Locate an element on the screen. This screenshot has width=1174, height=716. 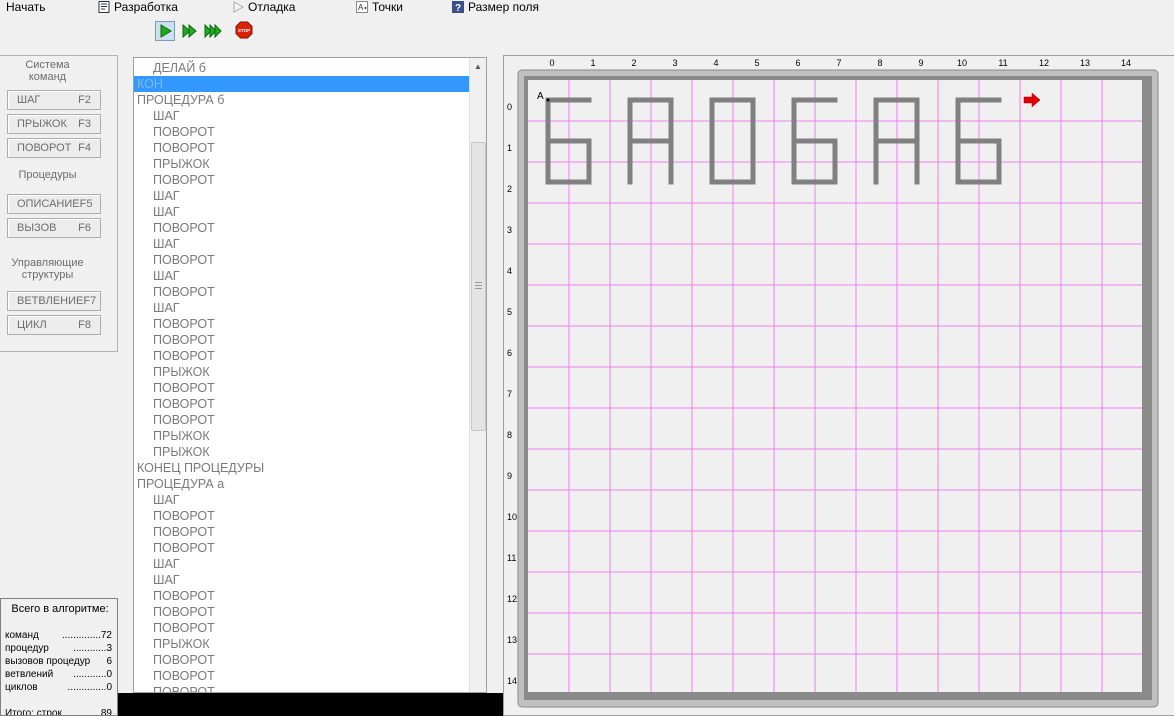
run-icon is located at coordinates (166, 31).